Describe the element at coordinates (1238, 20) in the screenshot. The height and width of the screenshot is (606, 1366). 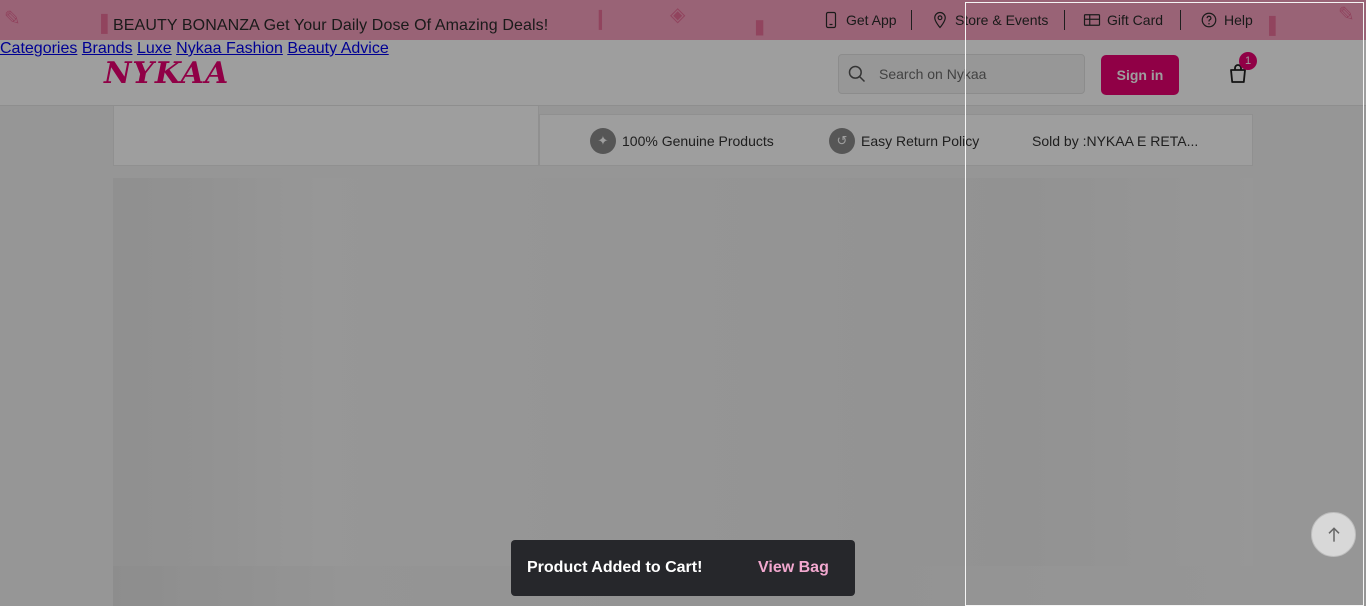
I see `help-label: Help` at that location.